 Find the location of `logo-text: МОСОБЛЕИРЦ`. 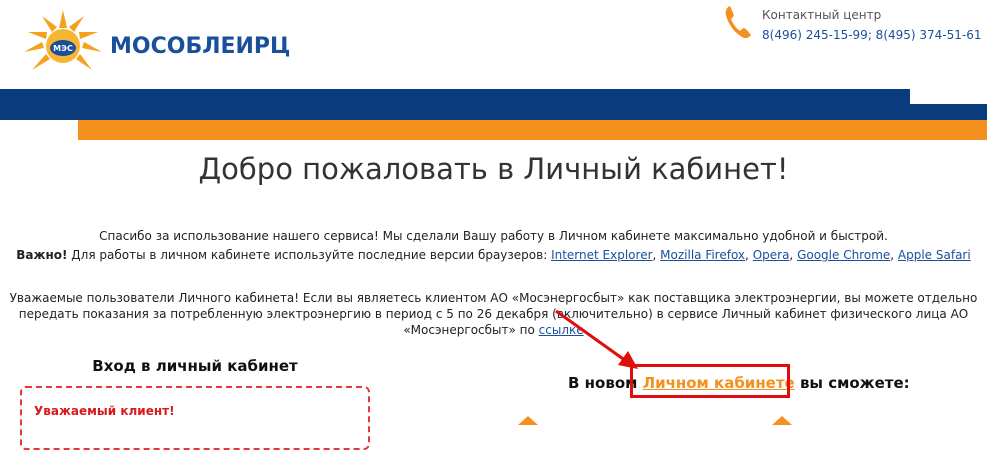

logo-text: МОСОБЛЕИРЦ is located at coordinates (200, 46).